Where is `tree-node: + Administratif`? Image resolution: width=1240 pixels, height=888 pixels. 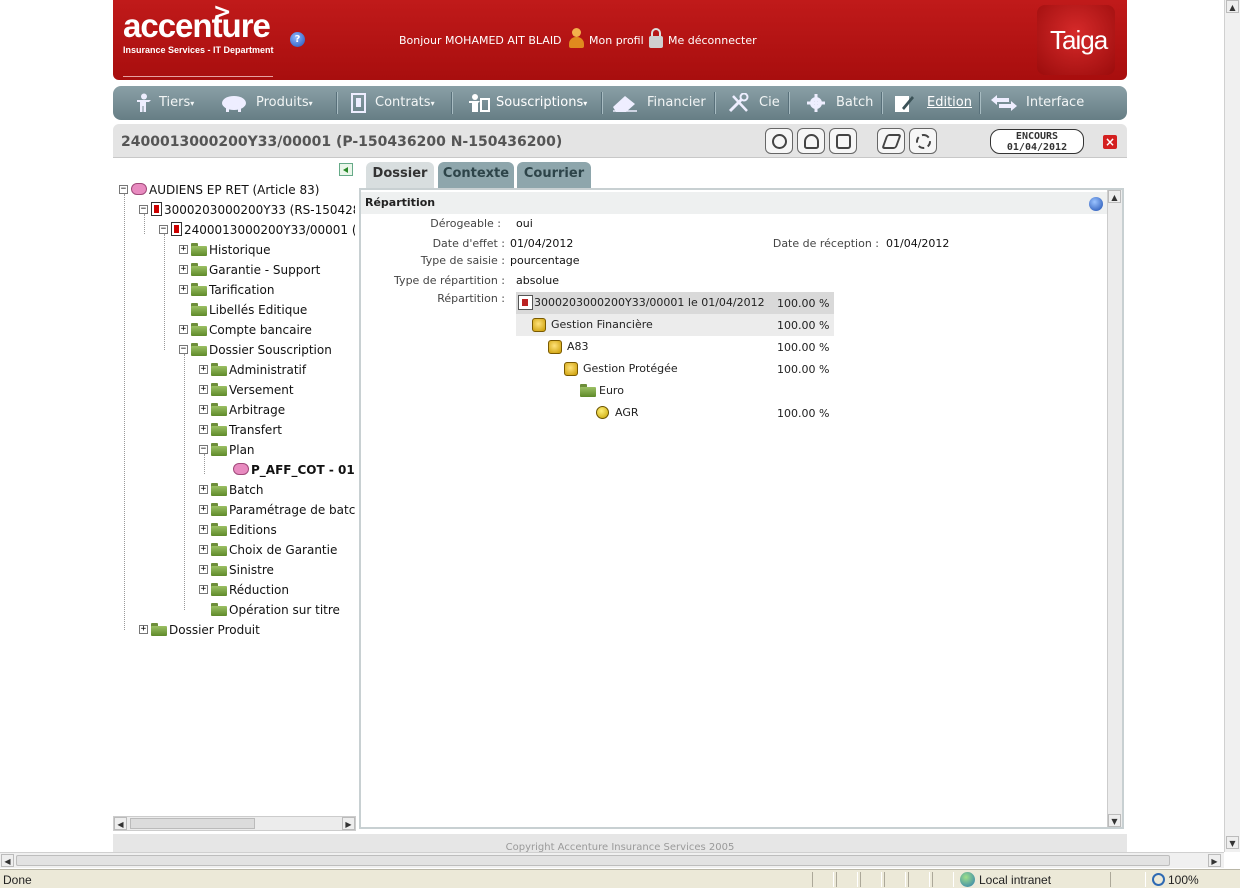 tree-node: + Administratif is located at coordinates (277, 372).